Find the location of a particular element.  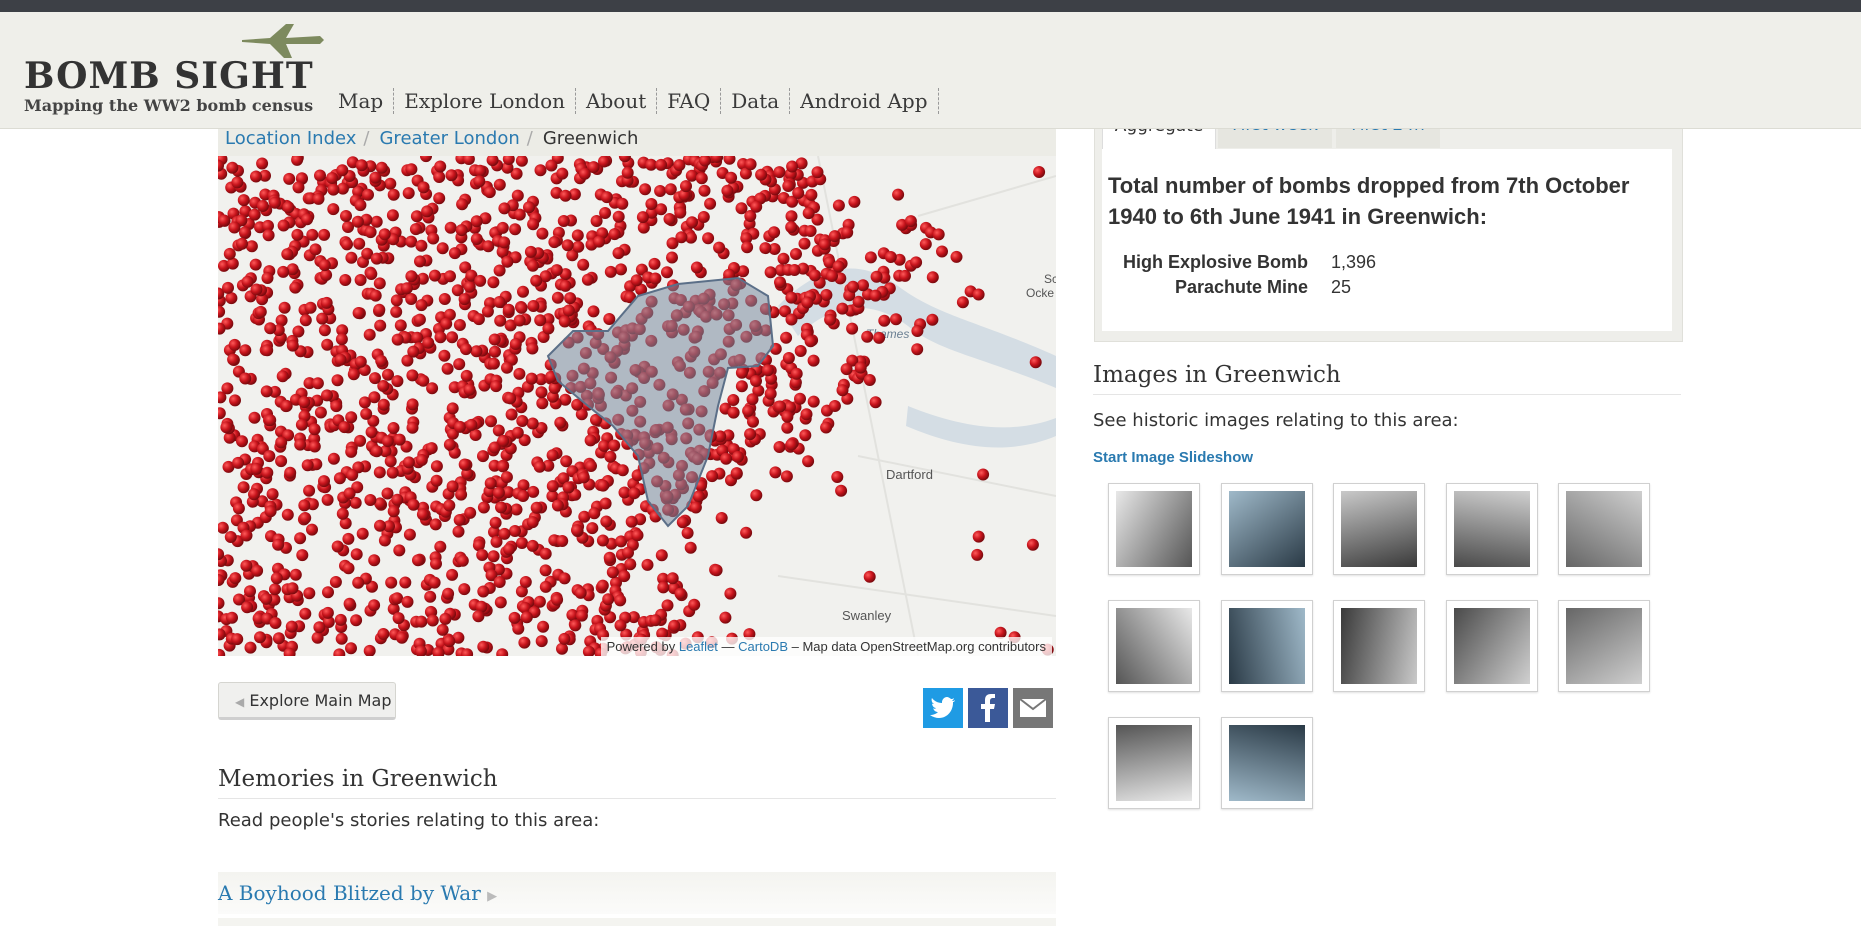

site-logo: BOMB SIGHT Mapping the WW2 bomb census is located at coordinates (169, 85).